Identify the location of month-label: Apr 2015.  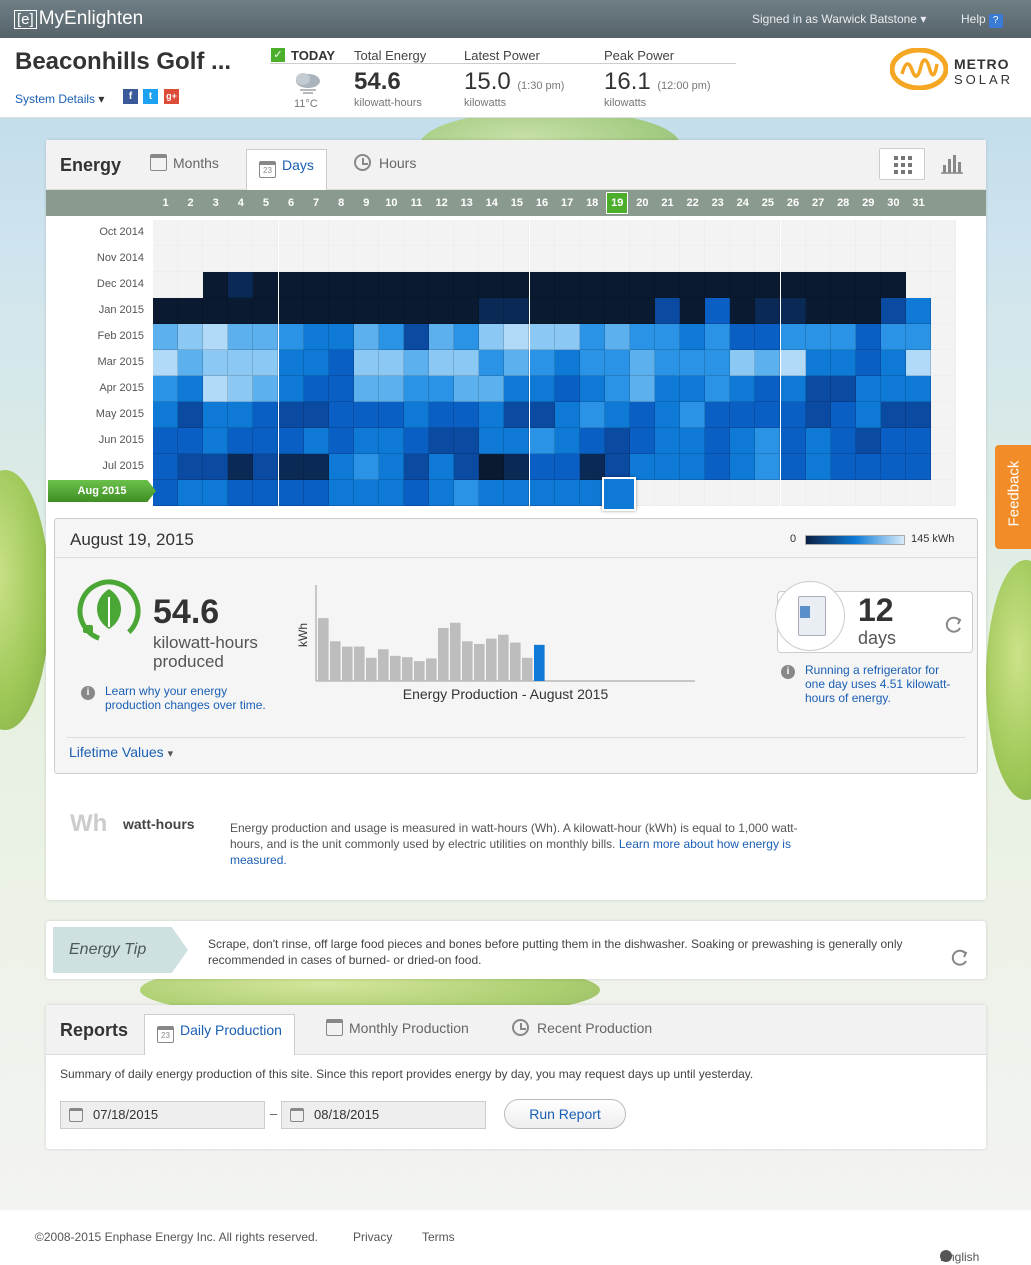
(110, 388).